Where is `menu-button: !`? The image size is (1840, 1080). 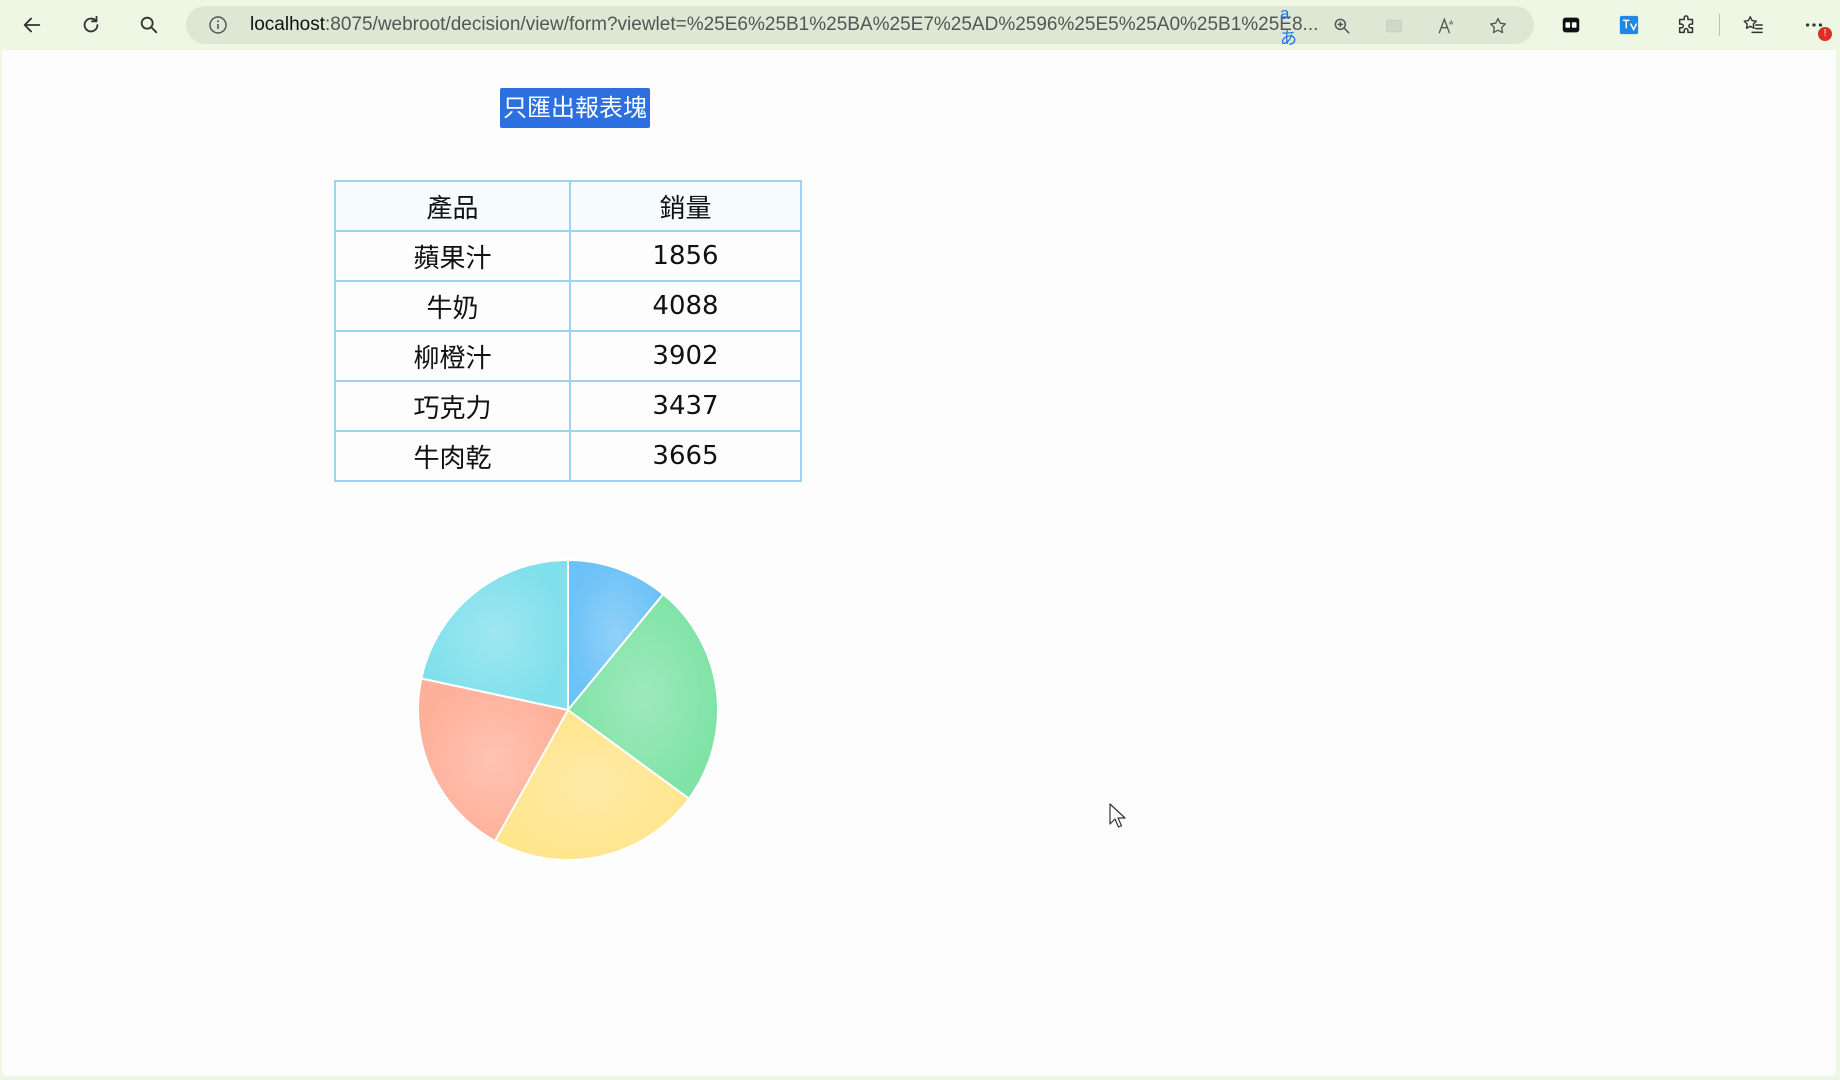
menu-button: ! is located at coordinates (1814, 25).